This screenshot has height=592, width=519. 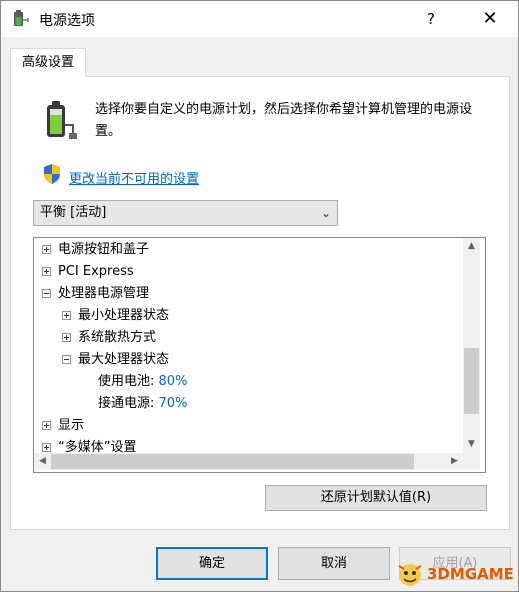 What do you see at coordinates (71, 425) in the screenshot?
I see `tree-item-label: 显示` at bounding box center [71, 425].